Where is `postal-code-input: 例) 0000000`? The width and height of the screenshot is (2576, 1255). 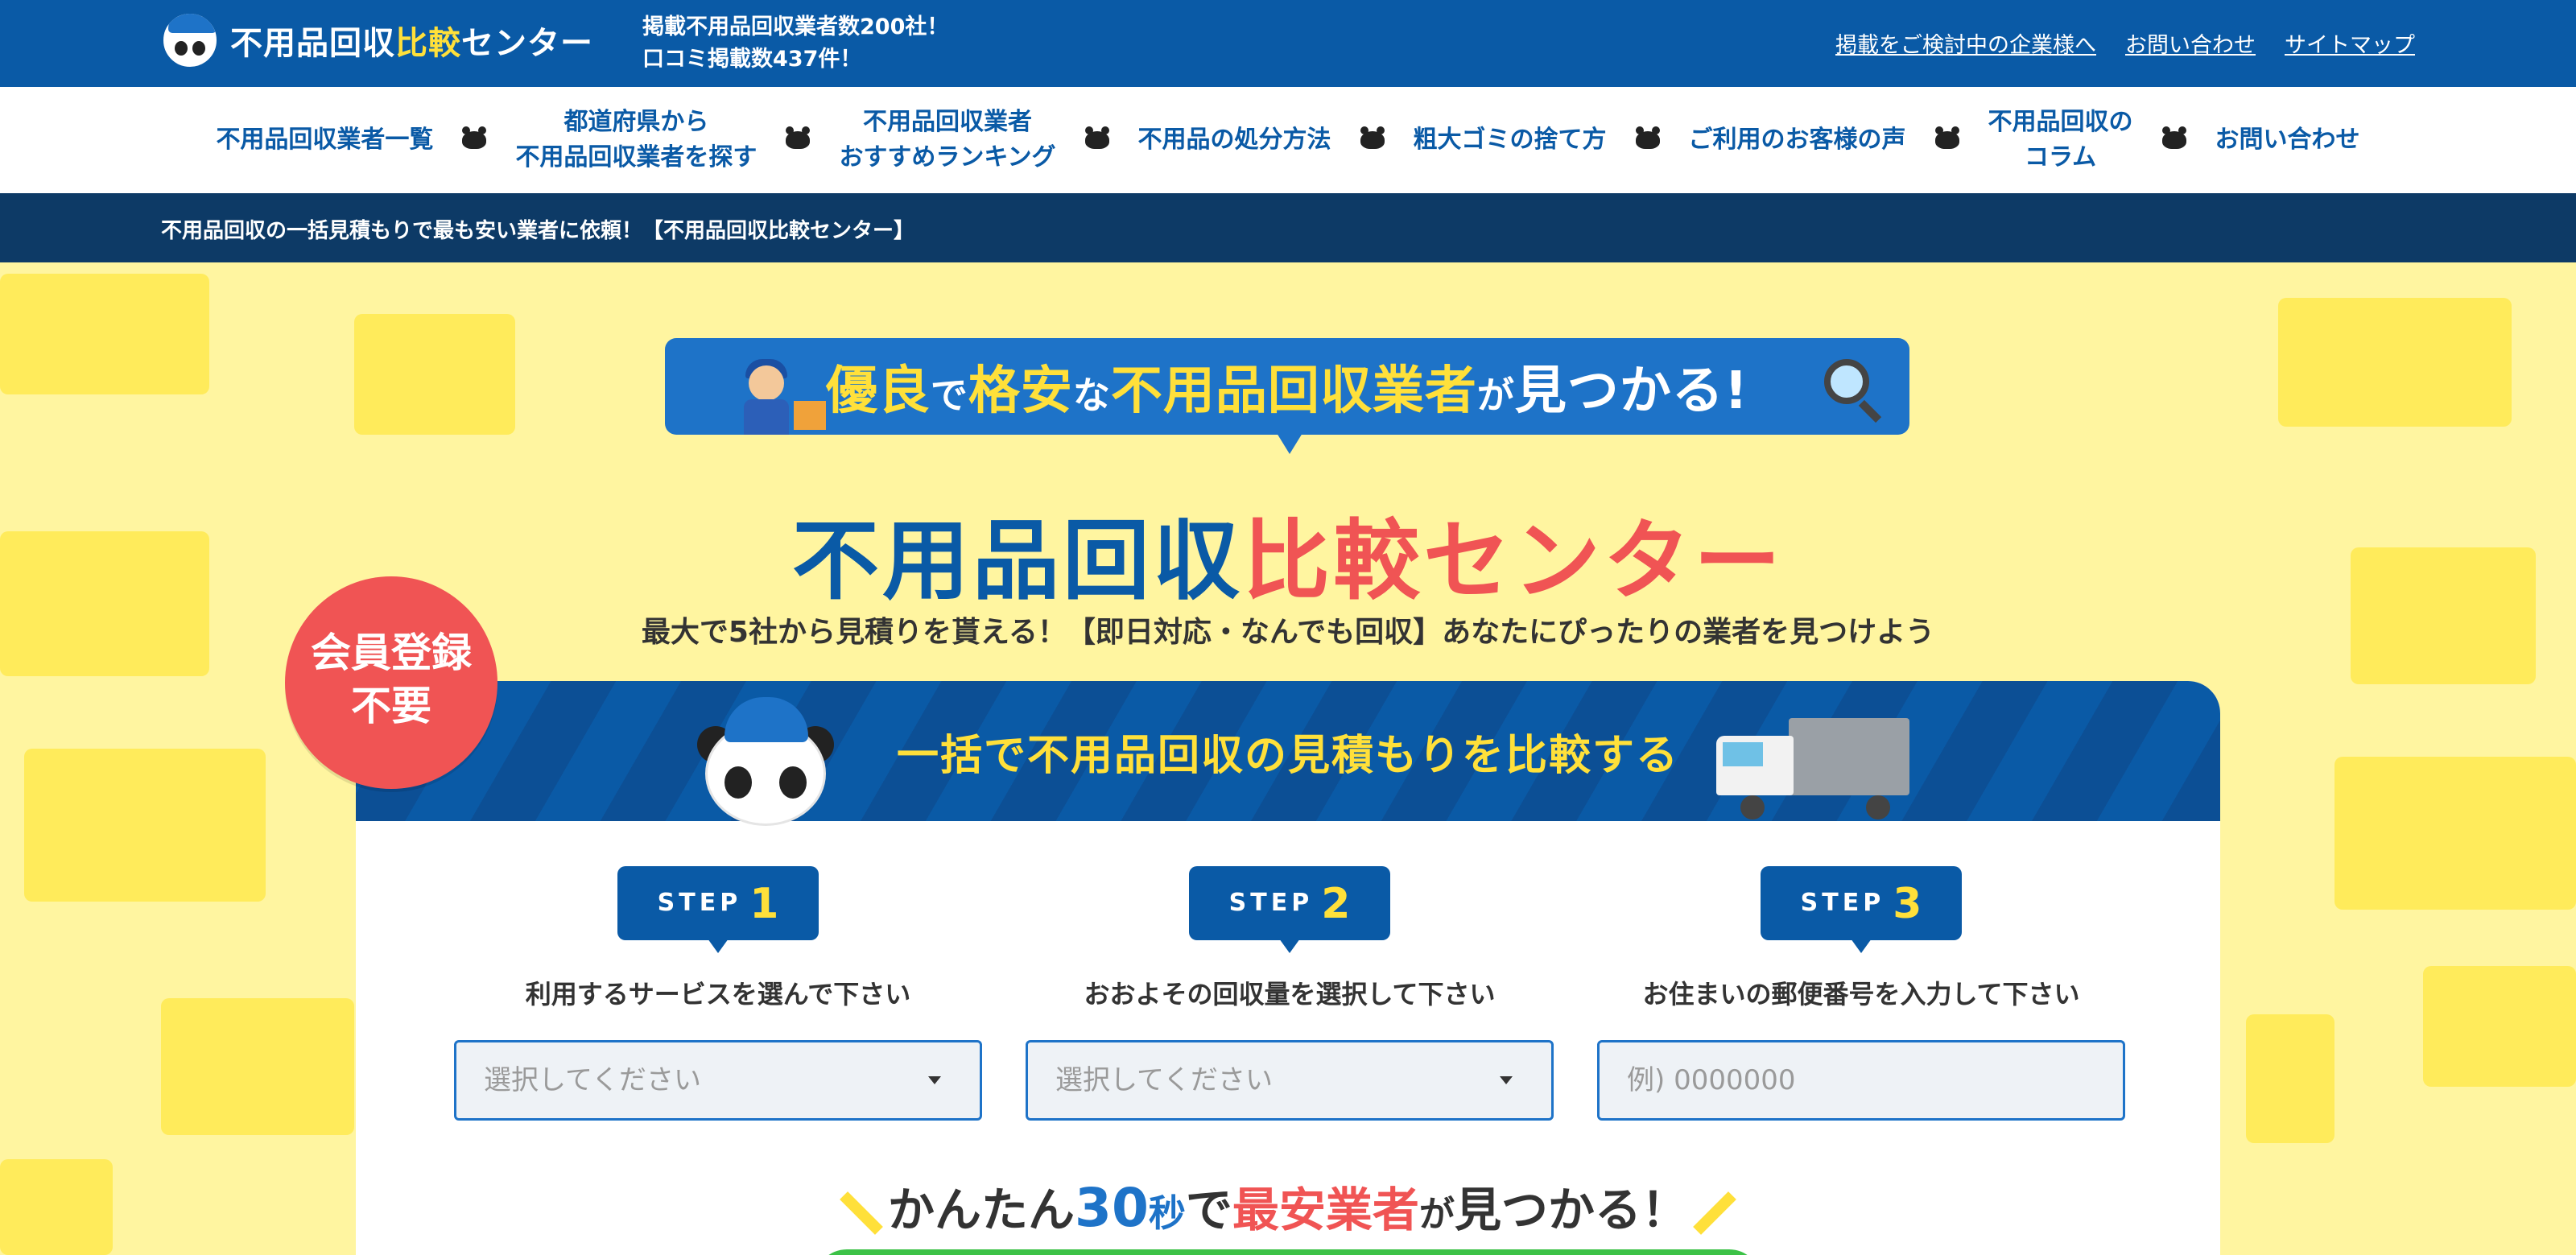 postal-code-input: 例) 0000000 is located at coordinates (1861, 1081).